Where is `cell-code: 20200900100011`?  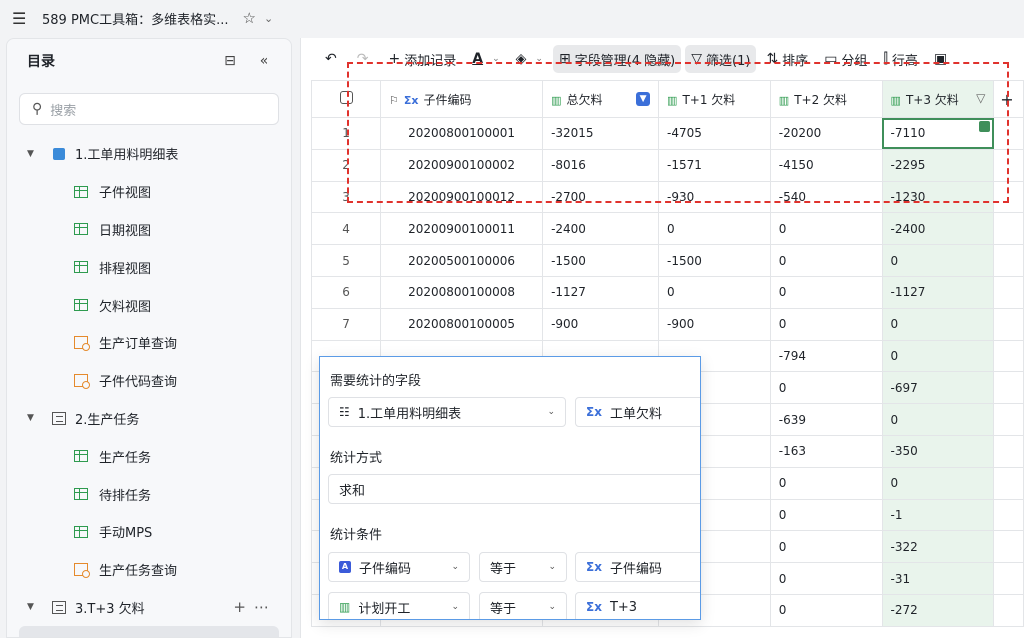
cell-code: 20200900100011 is located at coordinates (462, 229).